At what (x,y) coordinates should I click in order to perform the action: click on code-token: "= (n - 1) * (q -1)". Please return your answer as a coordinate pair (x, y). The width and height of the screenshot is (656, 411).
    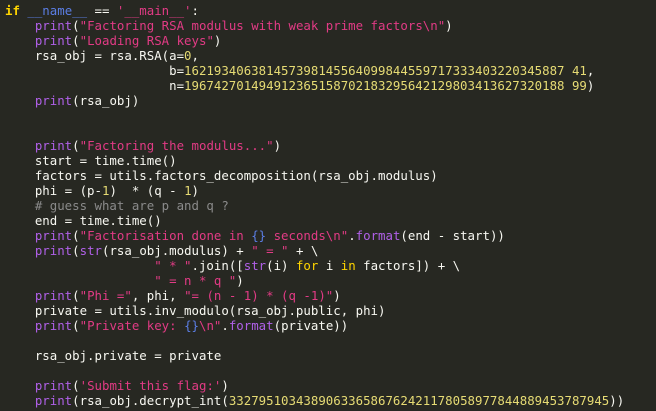
    Looking at the image, I should click on (259, 295).